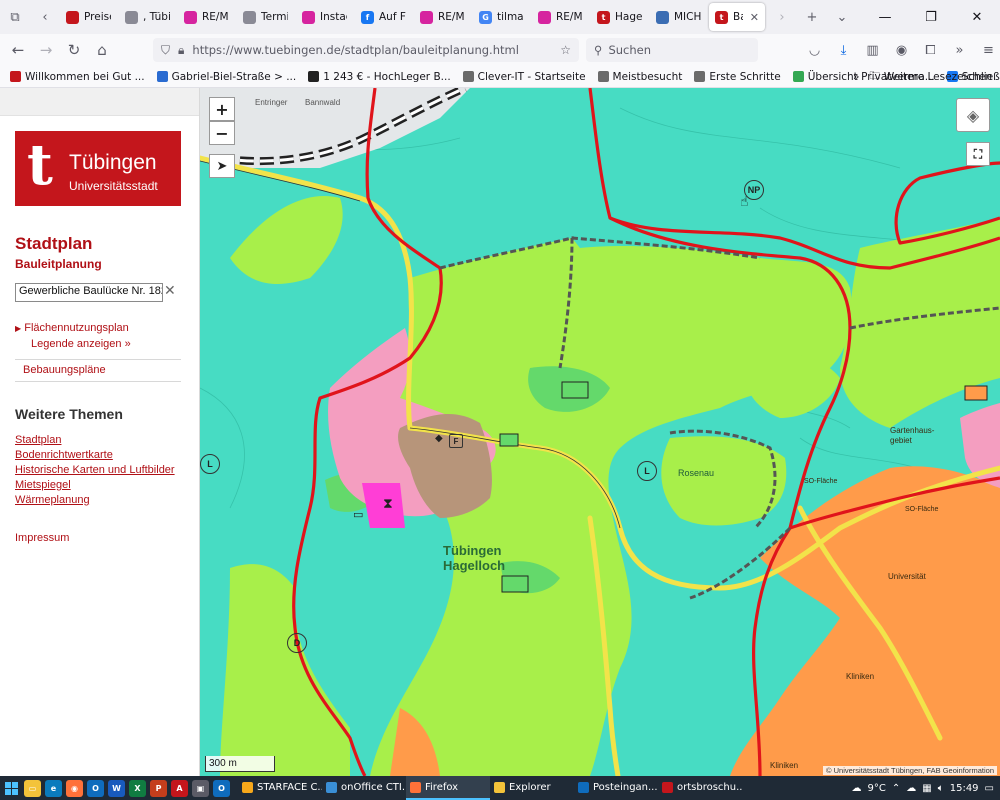 Image resolution: width=1000 pixels, height=800 pixels. What do you see at coordinates (170, 291) in the screenshot?
I see `clear-search-icon: ✕` at bounding box center [170, 291].